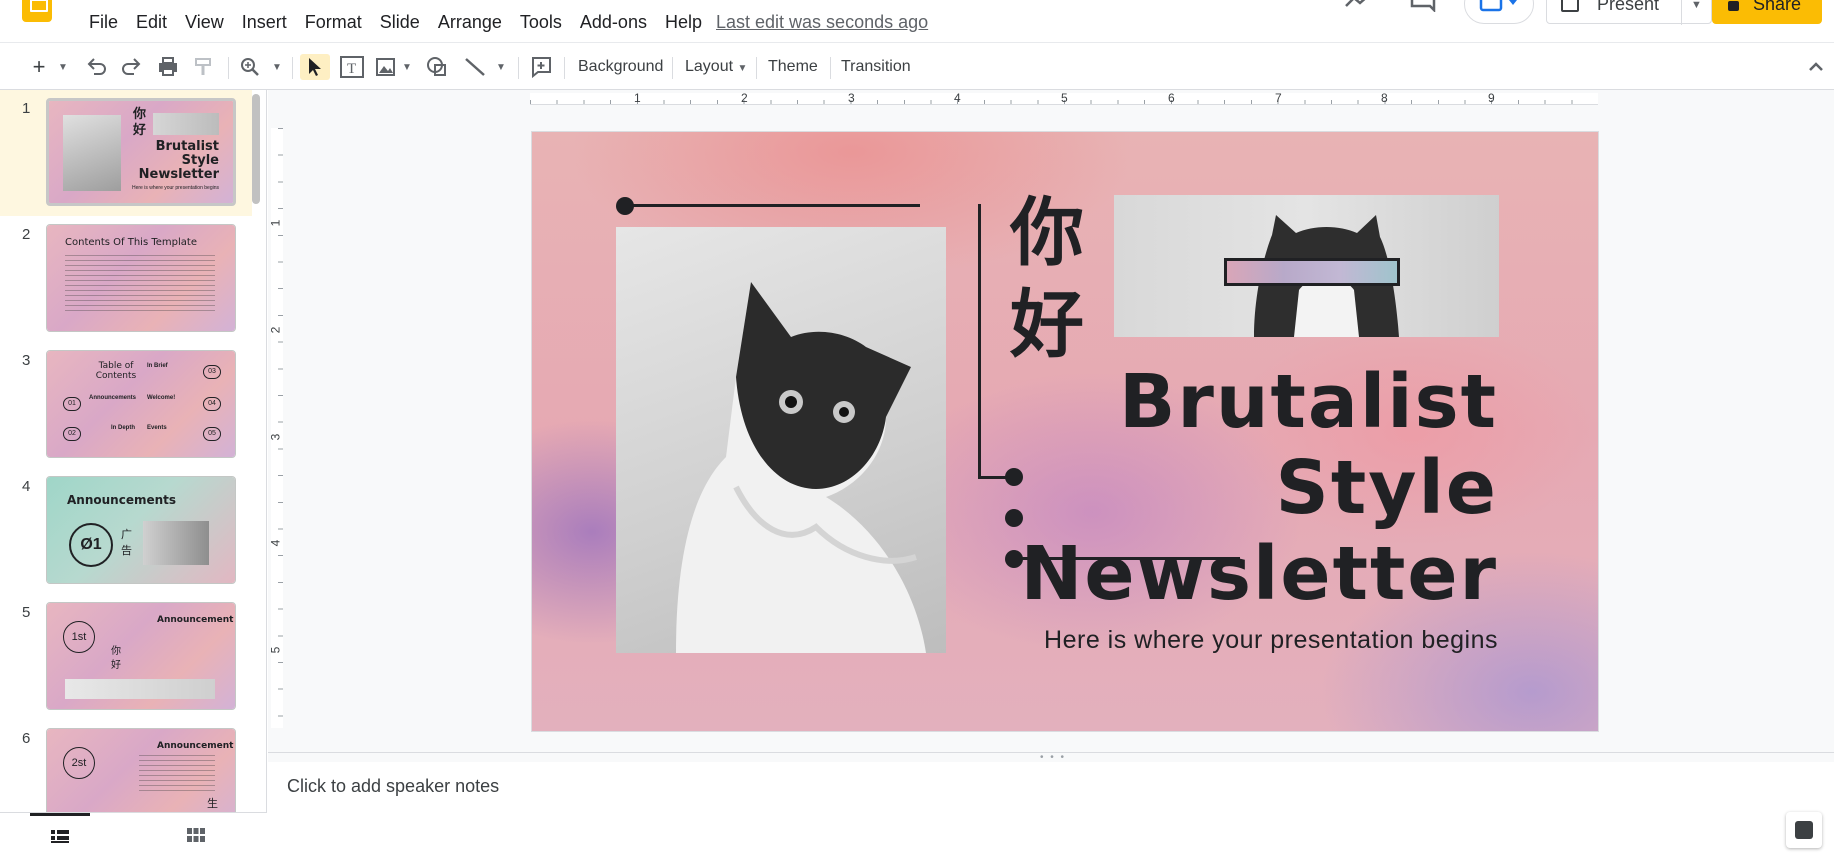 Image resolution: width=1834 pixels, height=862 pixels. Describe the element at coordinates (620, 67) in the screenshot. I see `background-button: Background` at that location.